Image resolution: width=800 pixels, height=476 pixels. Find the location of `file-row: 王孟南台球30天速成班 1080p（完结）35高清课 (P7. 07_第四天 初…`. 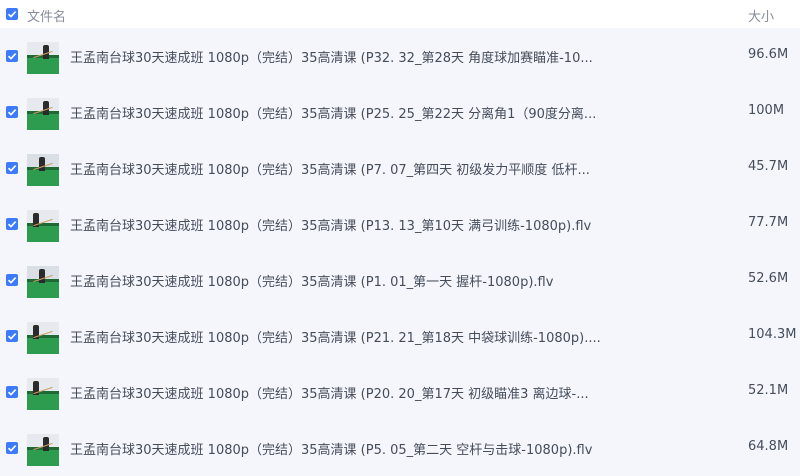

file-row: 王孟南台球30天速成班 1080p（完结）35高清课 (P7. 07_第四天 初… is located at coordinates (400, 168).